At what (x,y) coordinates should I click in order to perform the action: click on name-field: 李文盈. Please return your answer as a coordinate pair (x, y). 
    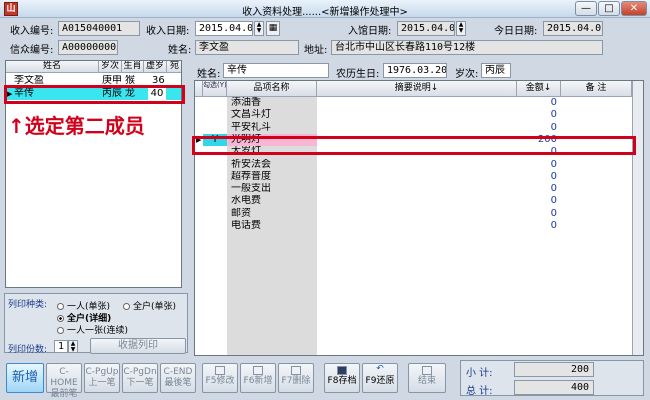
    Looking at the image, I should click on (247, 47).